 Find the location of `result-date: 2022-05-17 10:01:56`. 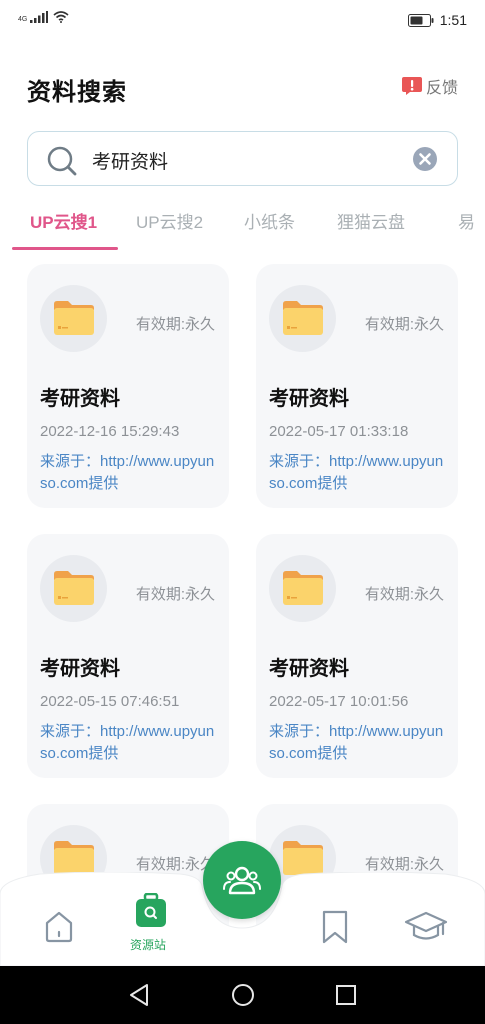

result-date: 2022-05-17 10:01:56 is located at coordinates (339, 701).